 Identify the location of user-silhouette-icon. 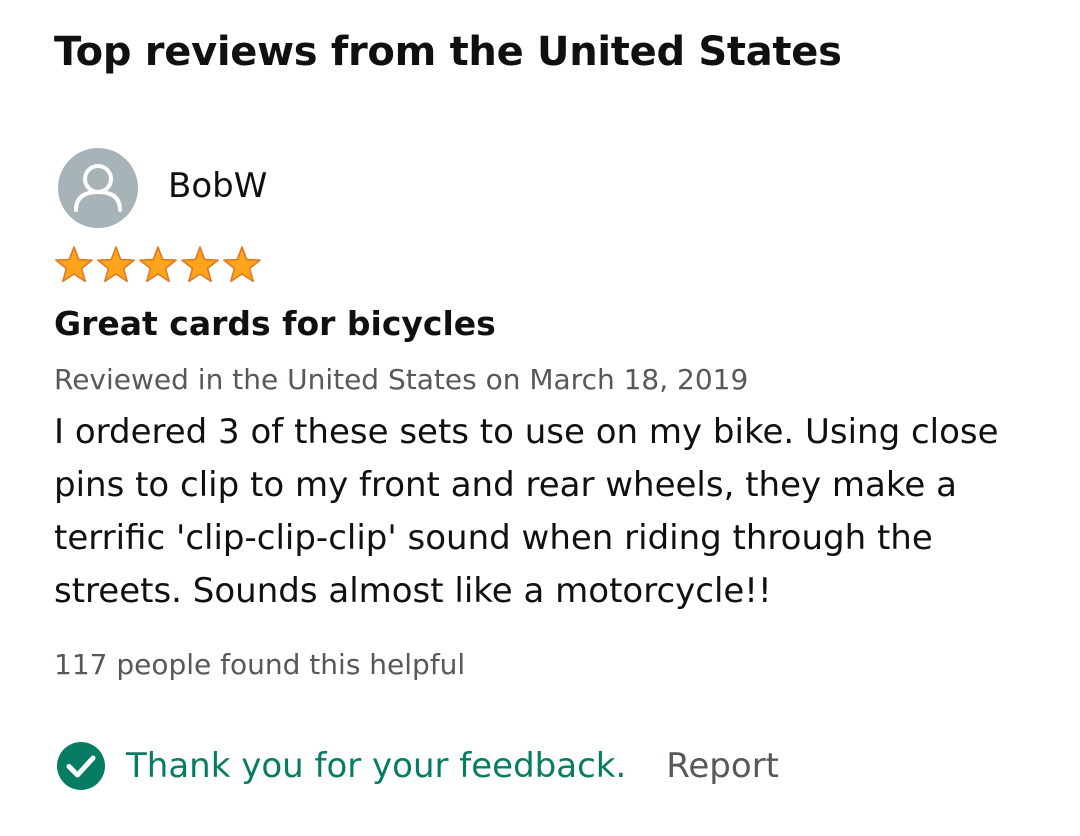
(98, 188).